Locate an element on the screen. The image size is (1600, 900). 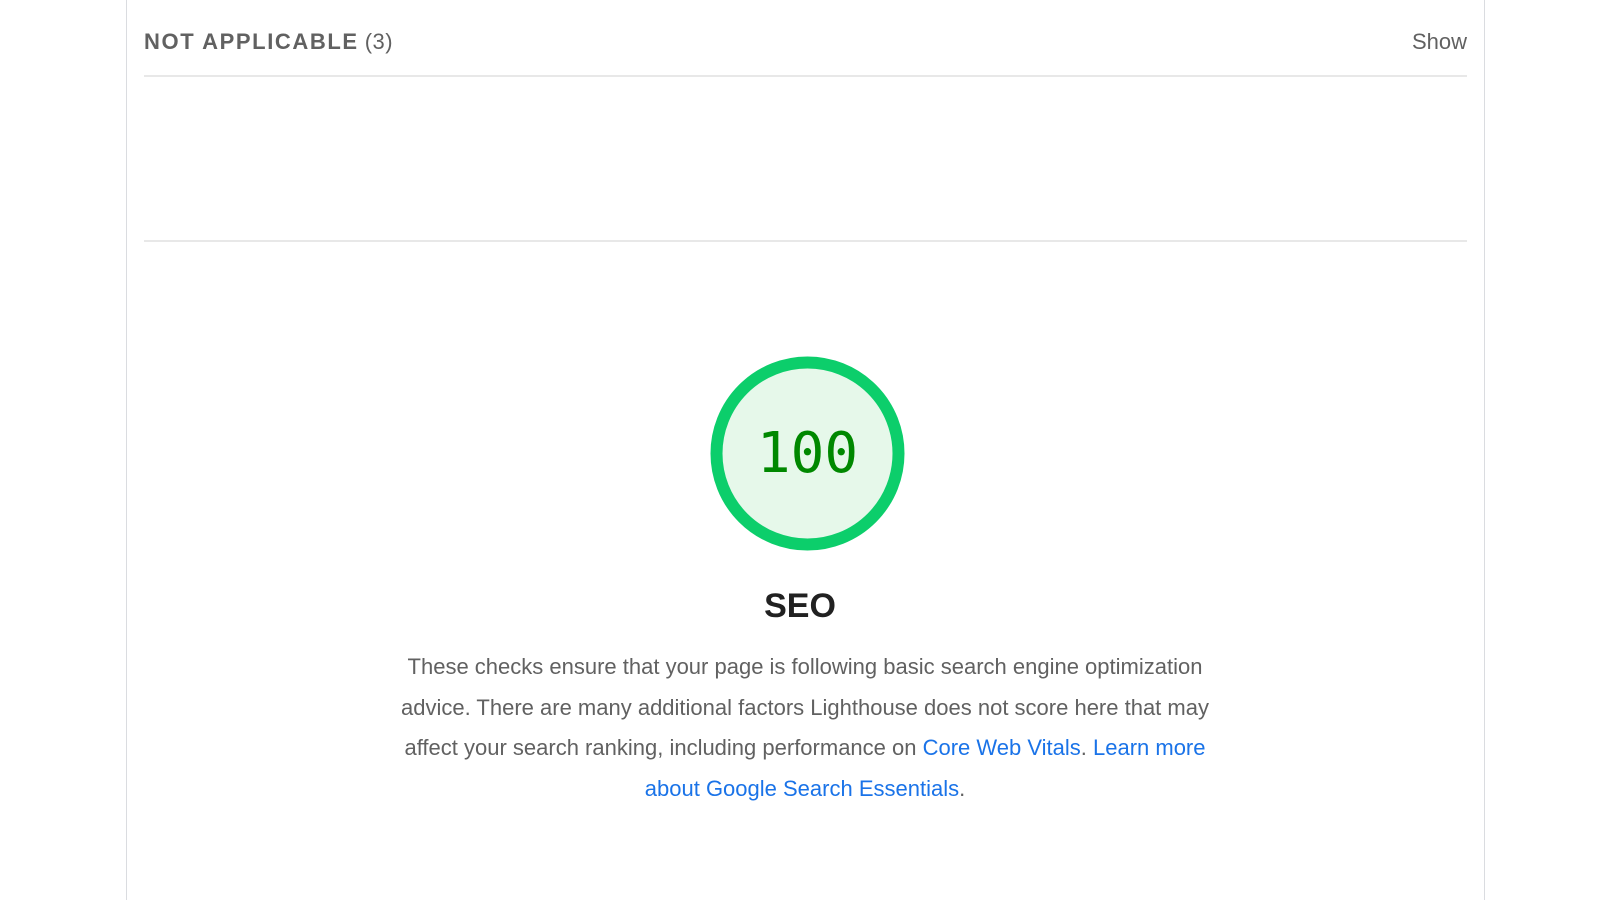
show-toggle-button: Show is located at coordinates (1439, 42).